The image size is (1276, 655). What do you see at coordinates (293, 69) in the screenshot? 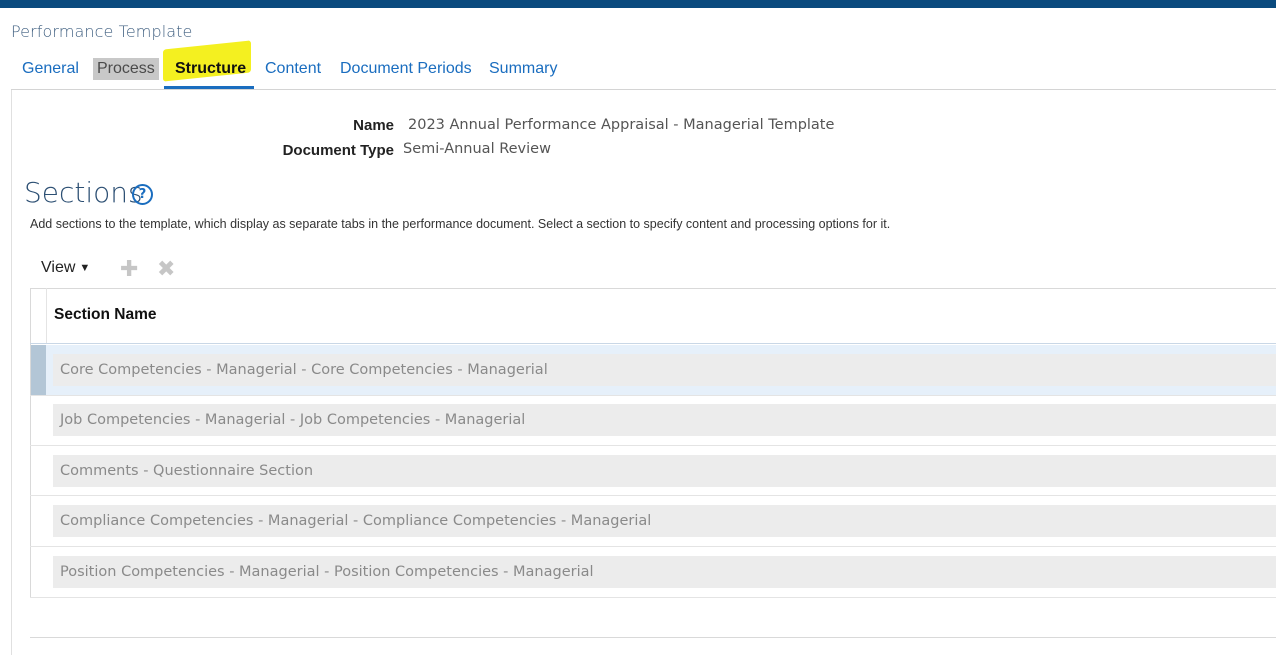
I see `tab-content: Content` at bounding box center [293, 69].